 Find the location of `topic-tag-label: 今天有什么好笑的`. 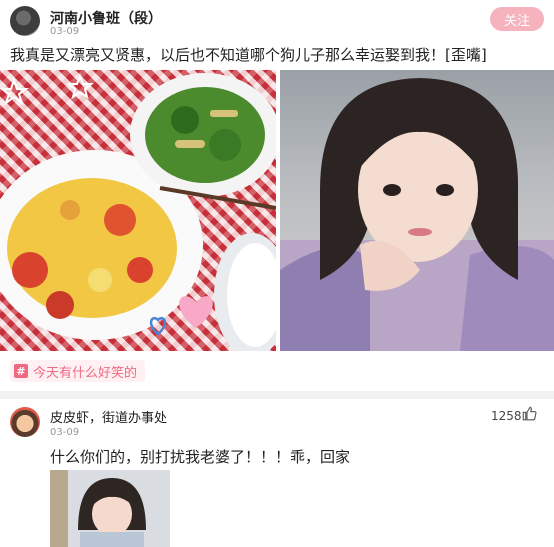

topic-tag-label: 今天有什么好笑的 is located at coordinates (85, 373).